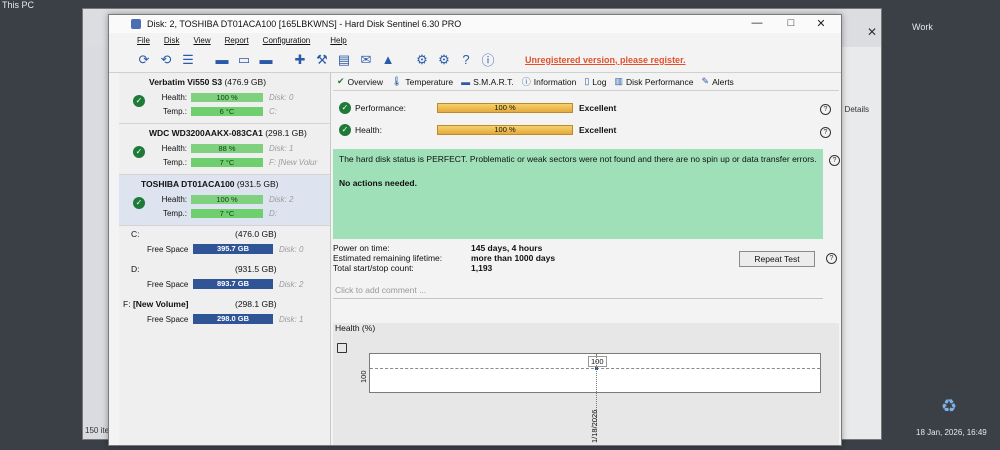 This screenshot has height=450, width=1000. What do you see at coordinates (949, 407) in the screenshot?
I see `recycle-bin-icon: ♻` at bounding box center [949, 407].